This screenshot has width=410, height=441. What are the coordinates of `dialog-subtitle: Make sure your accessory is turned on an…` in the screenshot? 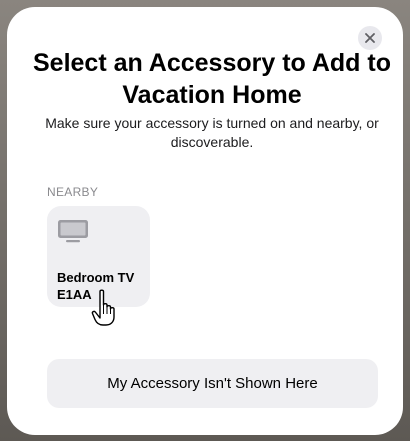 It's located at (212, 132).